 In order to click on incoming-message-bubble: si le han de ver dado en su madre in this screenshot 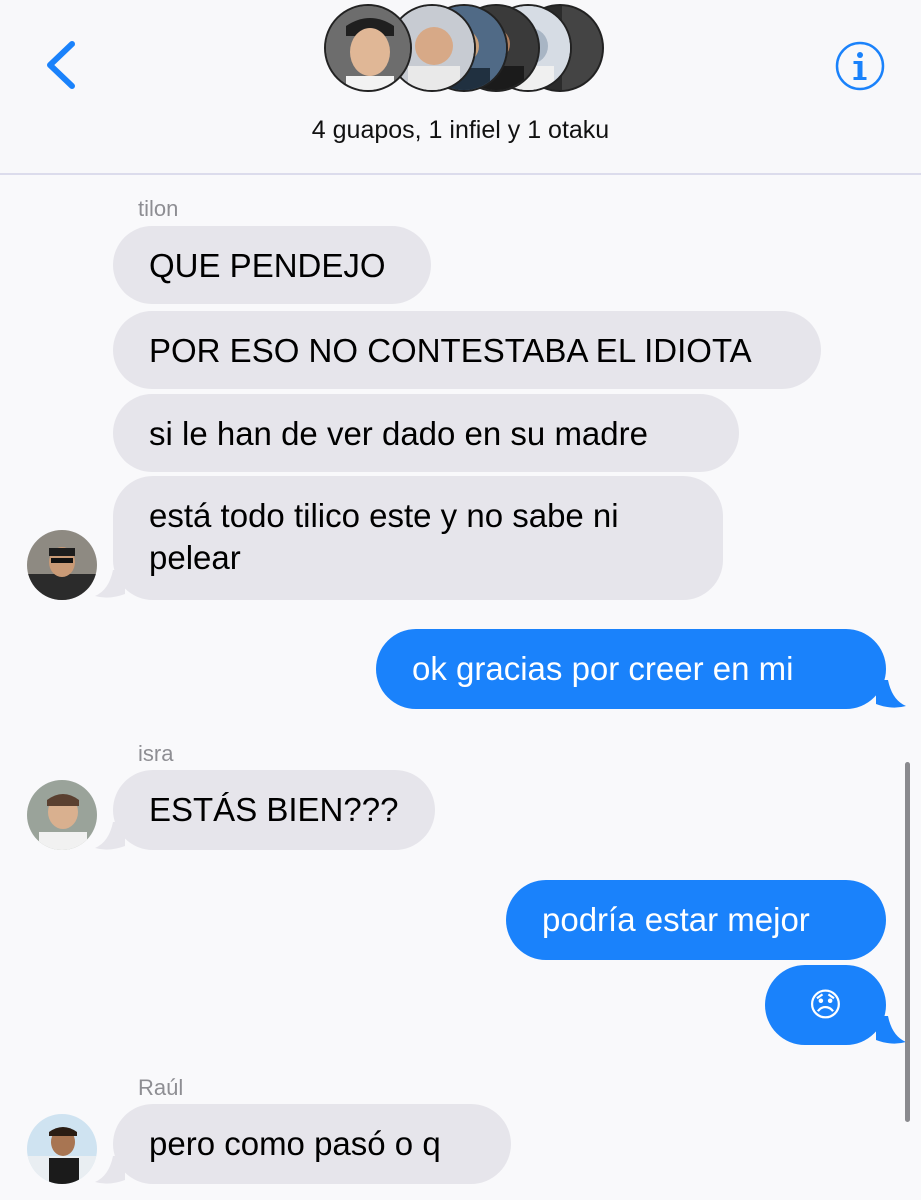, I will do `click(426, 433)`.